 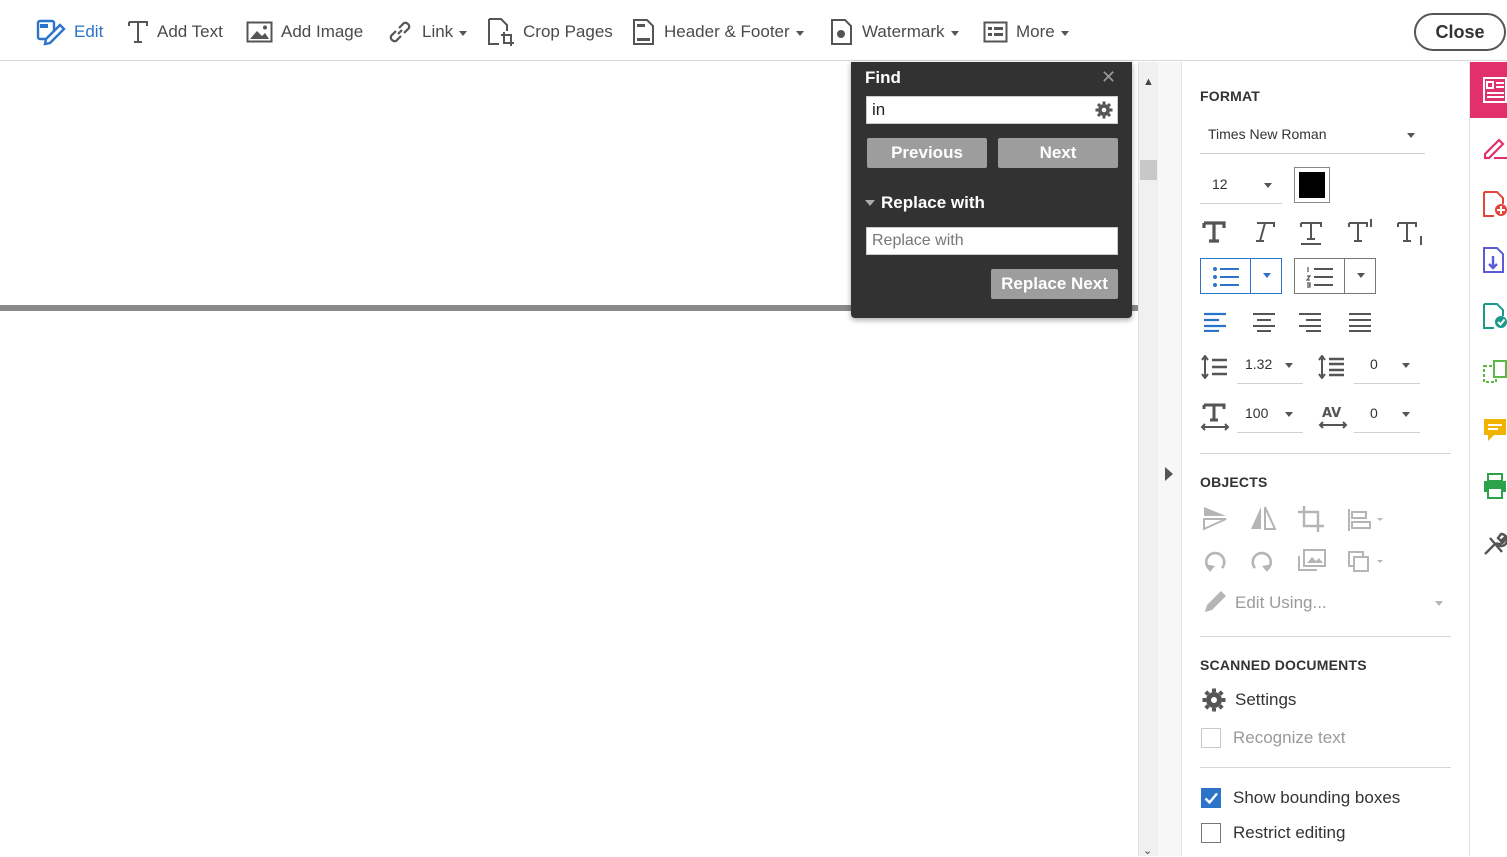 What do you see at coordinates (1262, 561) in the screenshot?
I see `rotate-right-icon` at bounding box center [1262, 561].